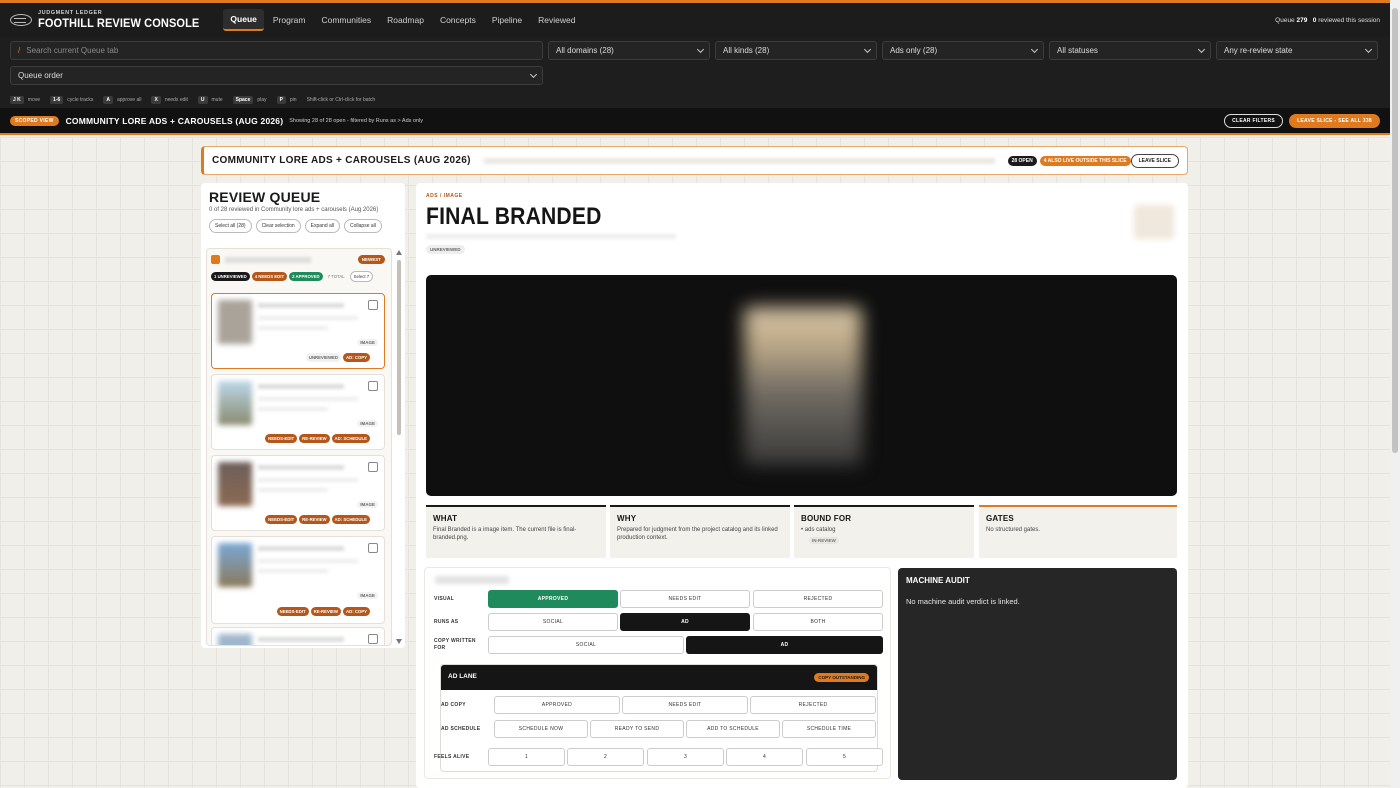 This screenshot has width=1400, height=788. Describe the element at coordinates (399, 252) in the screenshot. I see `scroll-up-icon` at that location.